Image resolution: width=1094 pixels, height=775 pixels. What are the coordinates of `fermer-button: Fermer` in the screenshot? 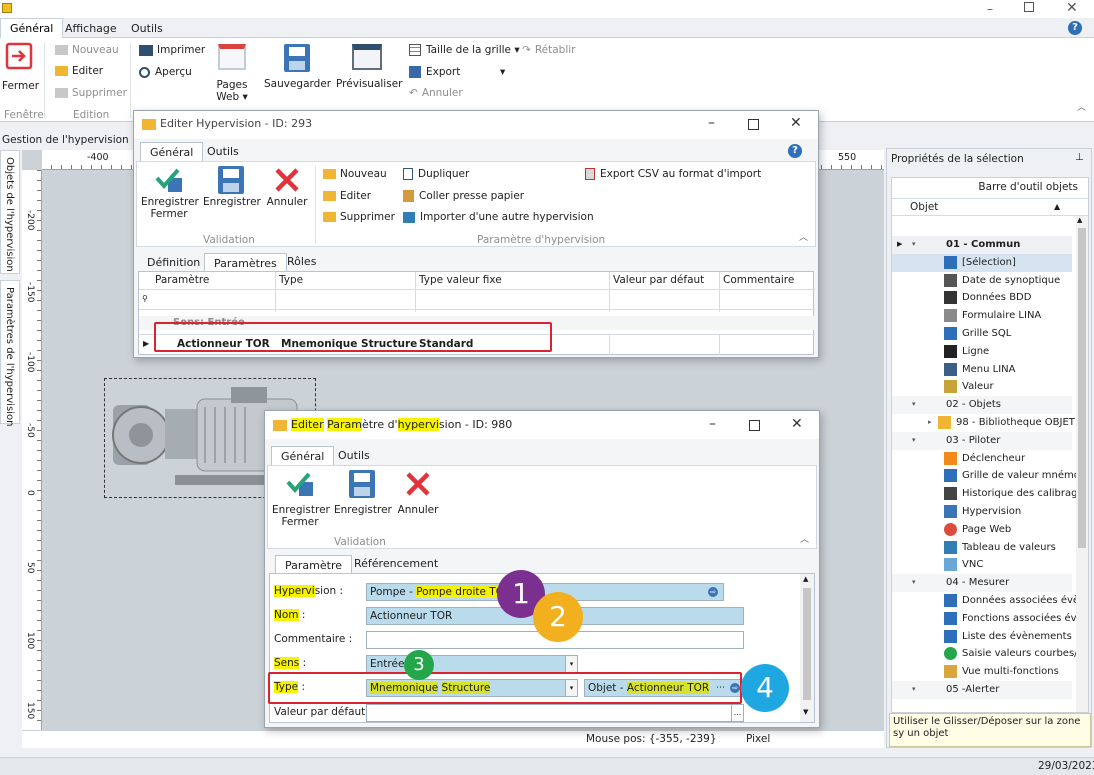 It's located at (20, 69).